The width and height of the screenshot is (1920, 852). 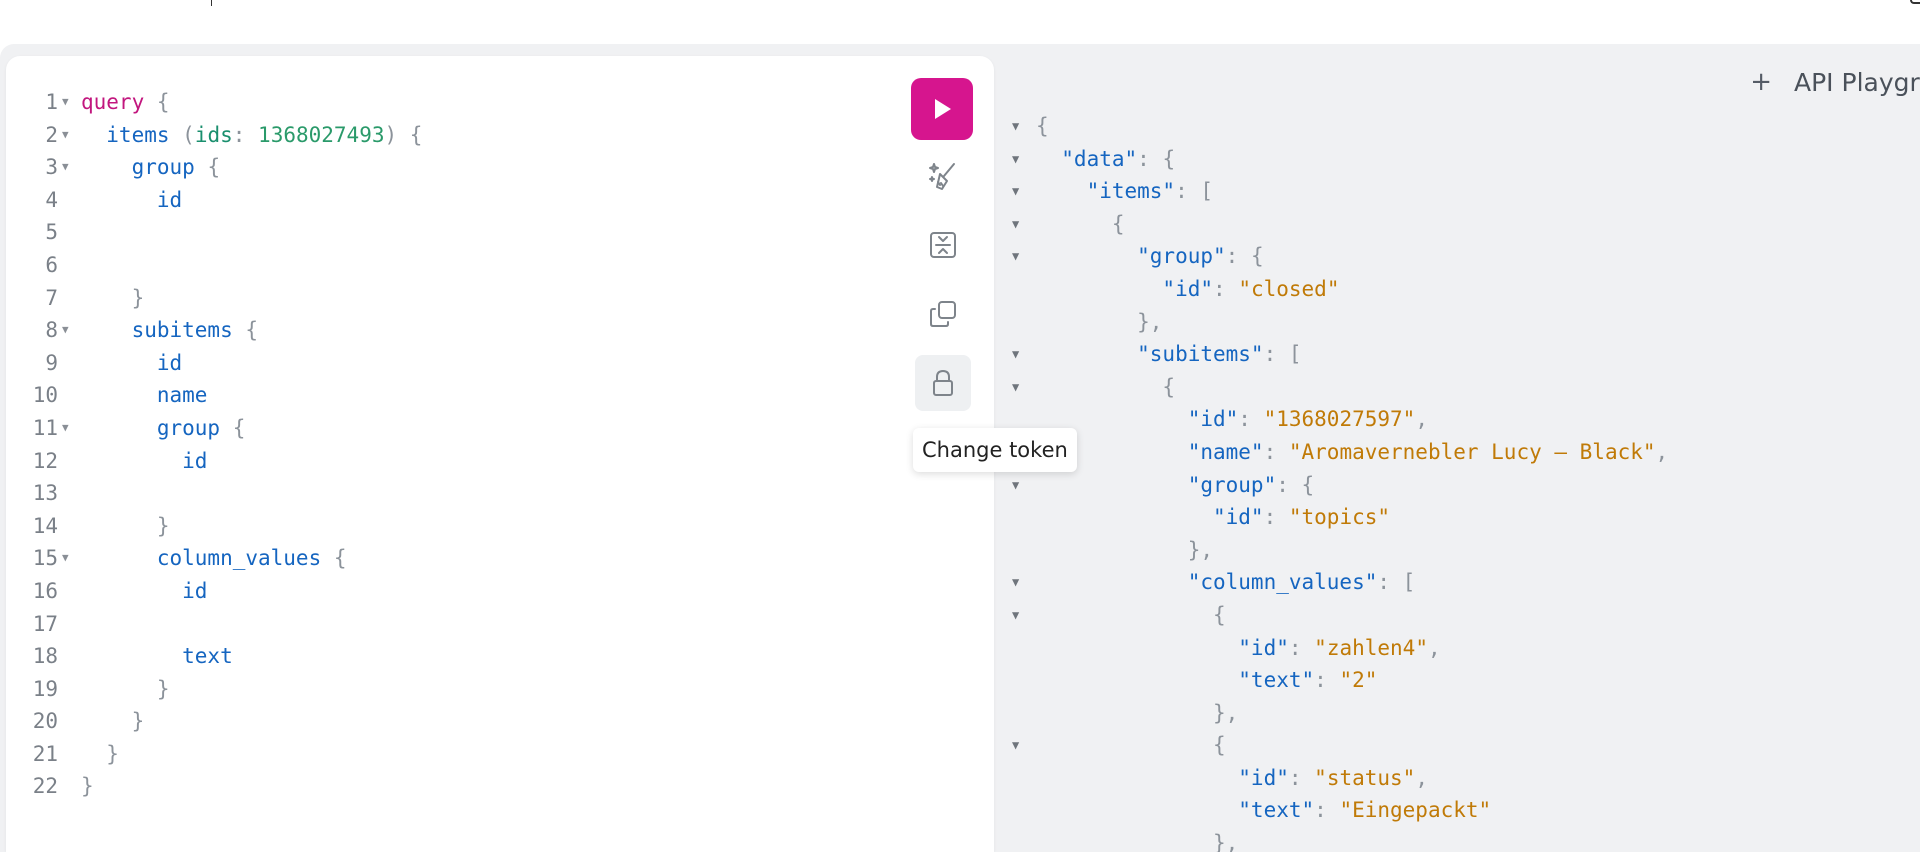 I want to click on code-text: text, so click(x=157, y=656).